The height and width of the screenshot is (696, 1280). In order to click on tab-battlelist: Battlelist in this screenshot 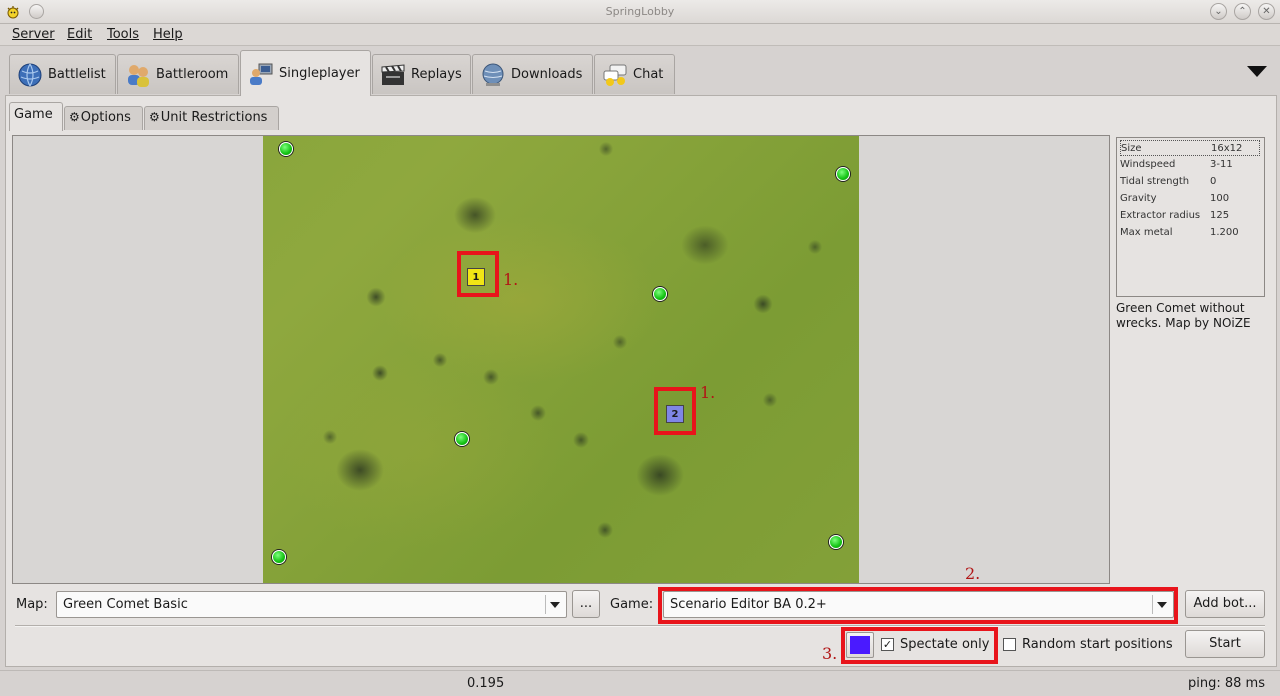, I will do `click(62, 74)`.